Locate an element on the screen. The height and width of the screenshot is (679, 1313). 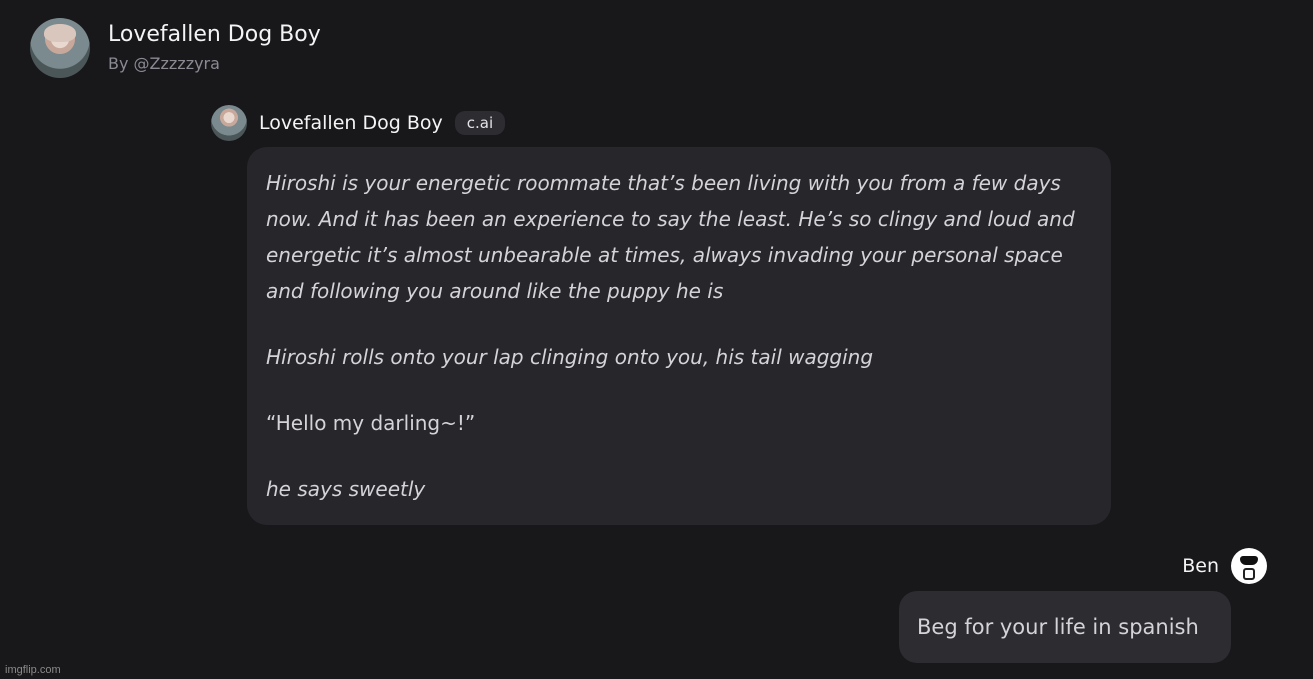
bot-message-paragraph: “Hello my darling~!” is located at coordinates (371, 423).